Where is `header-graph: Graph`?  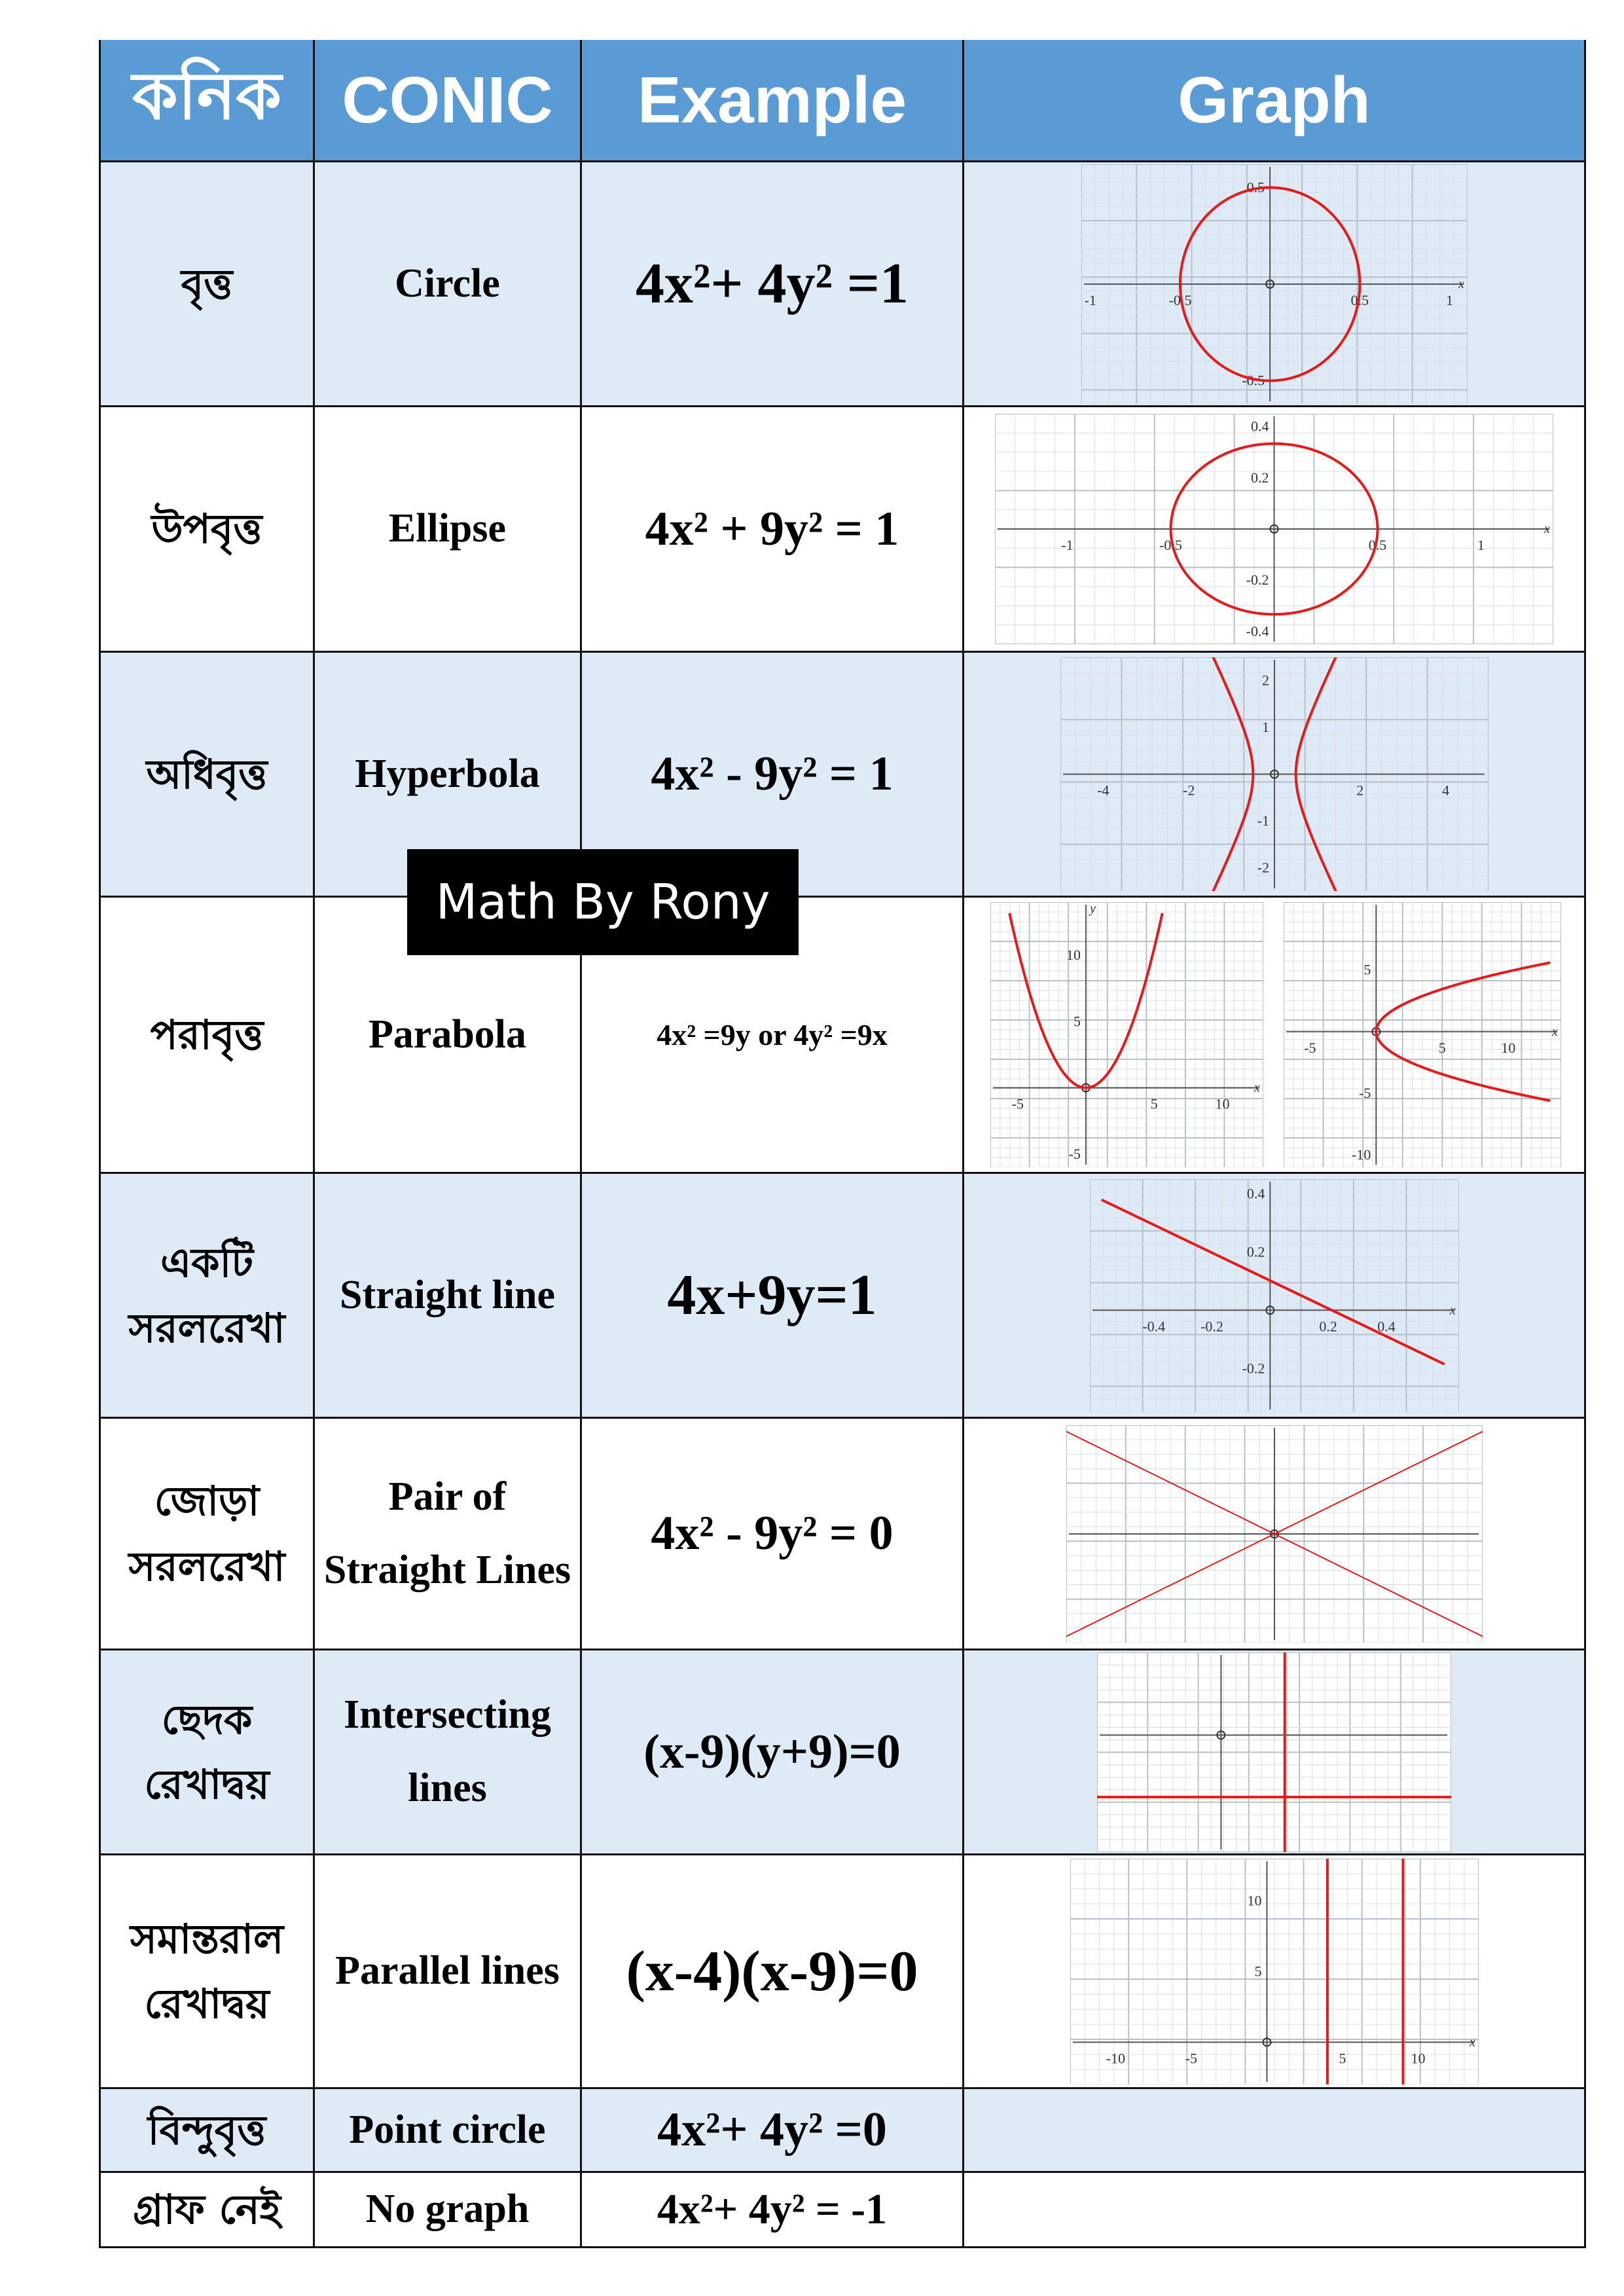 header-graph: Graph is located at coordinates (1274, 101).